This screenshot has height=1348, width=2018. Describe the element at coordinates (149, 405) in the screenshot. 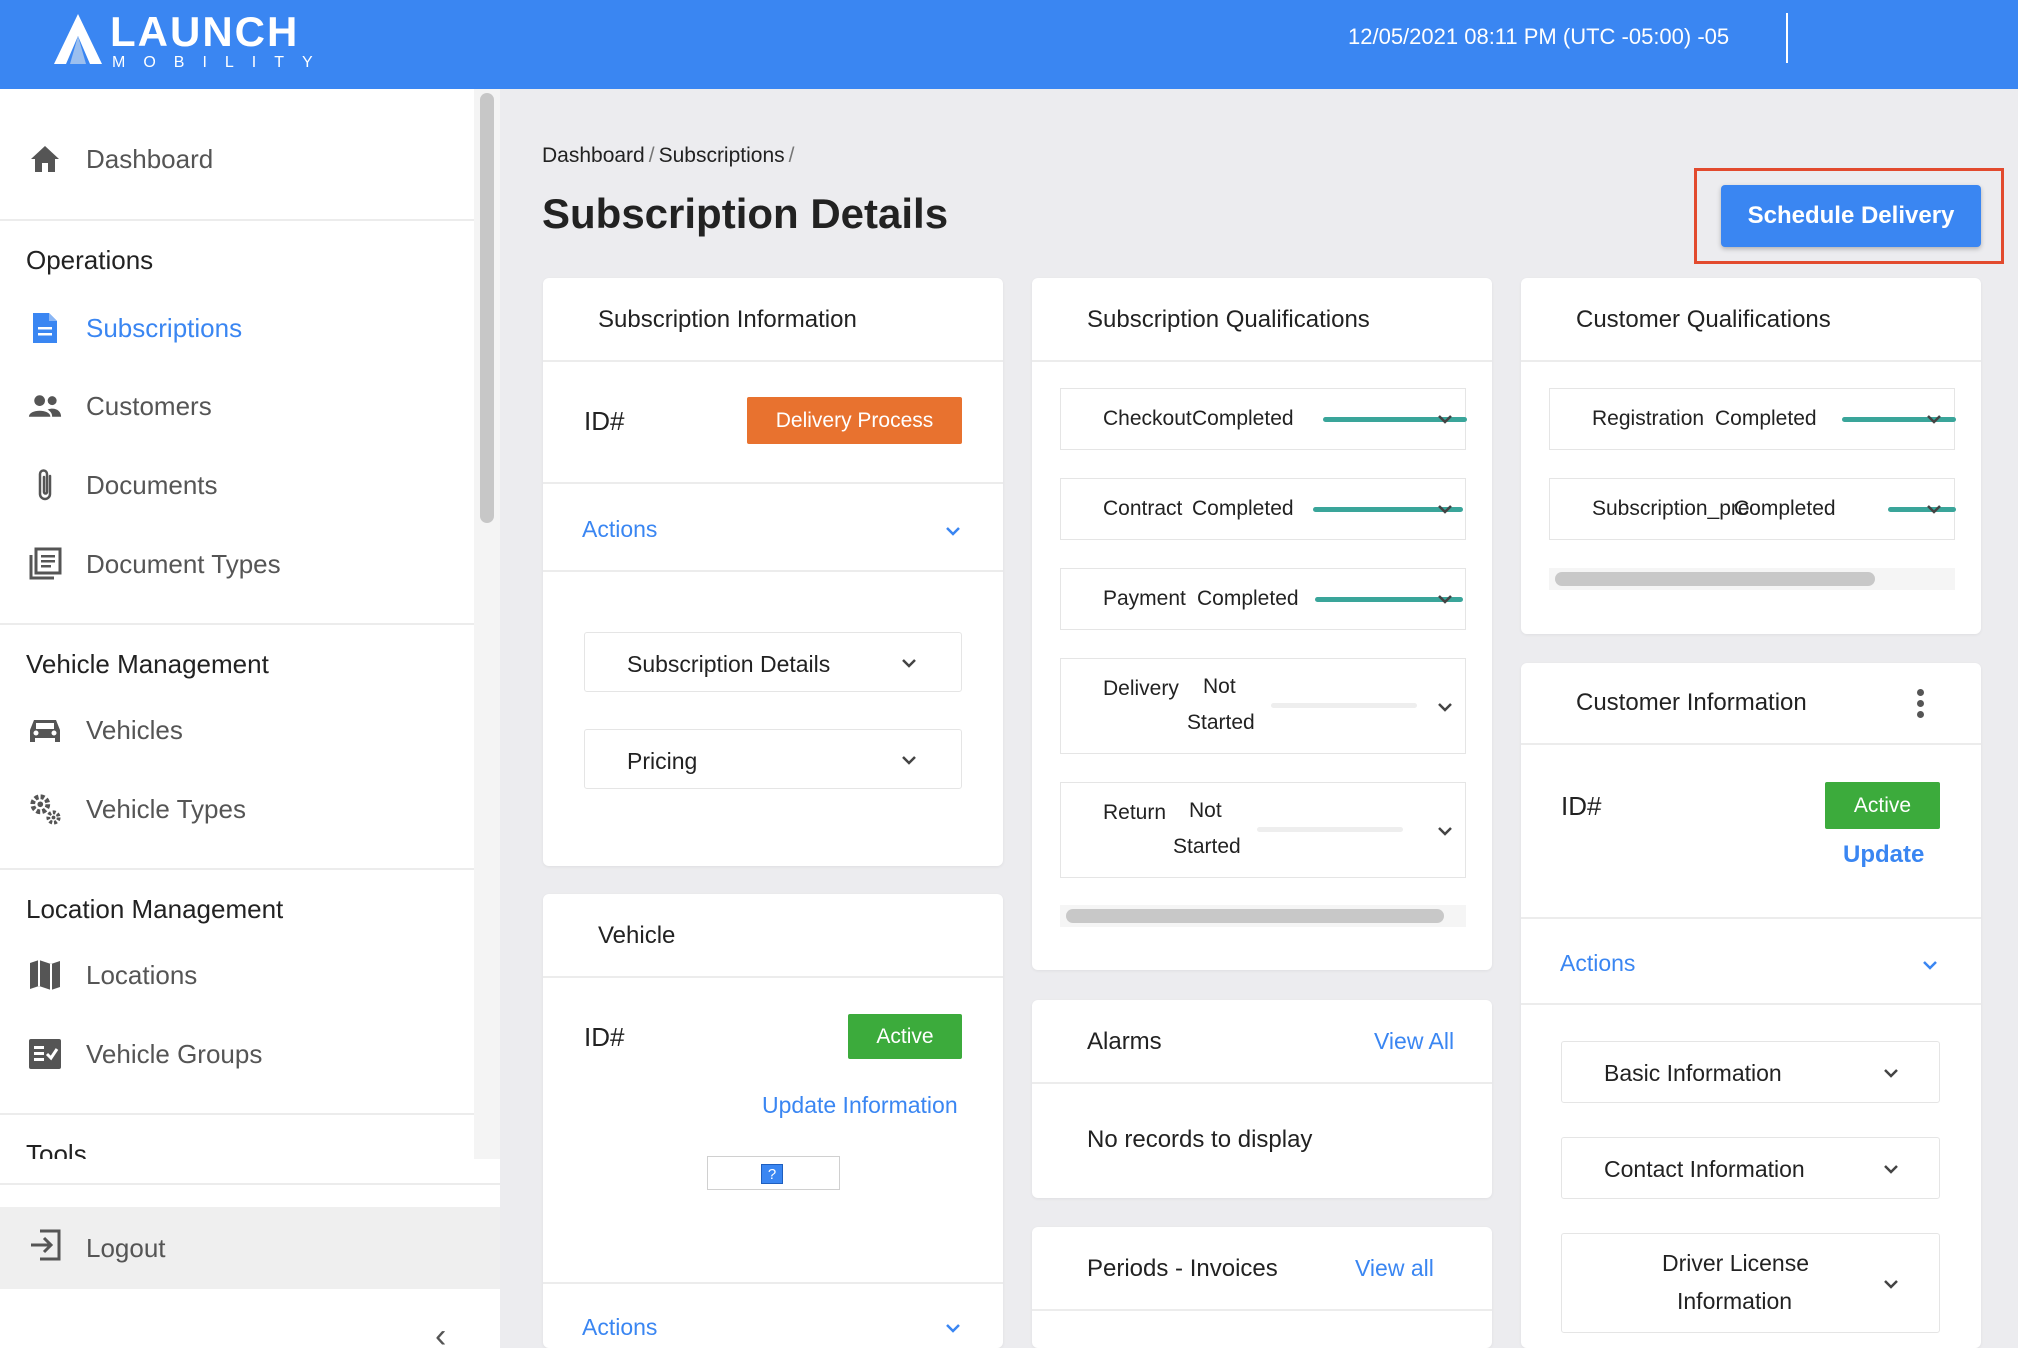

I see `sidebar-item-label: Customers` at that location.